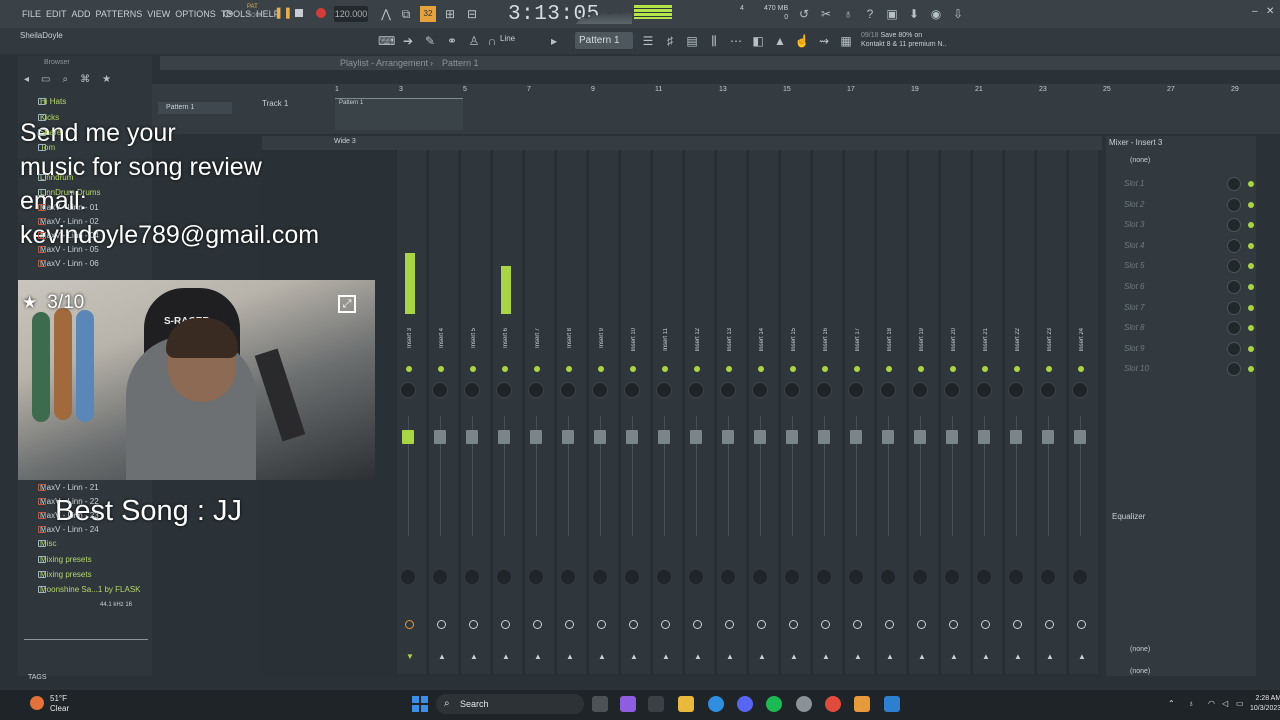  I want to click on mixer-strip: Insert 3 ▼, so click(411, 412).